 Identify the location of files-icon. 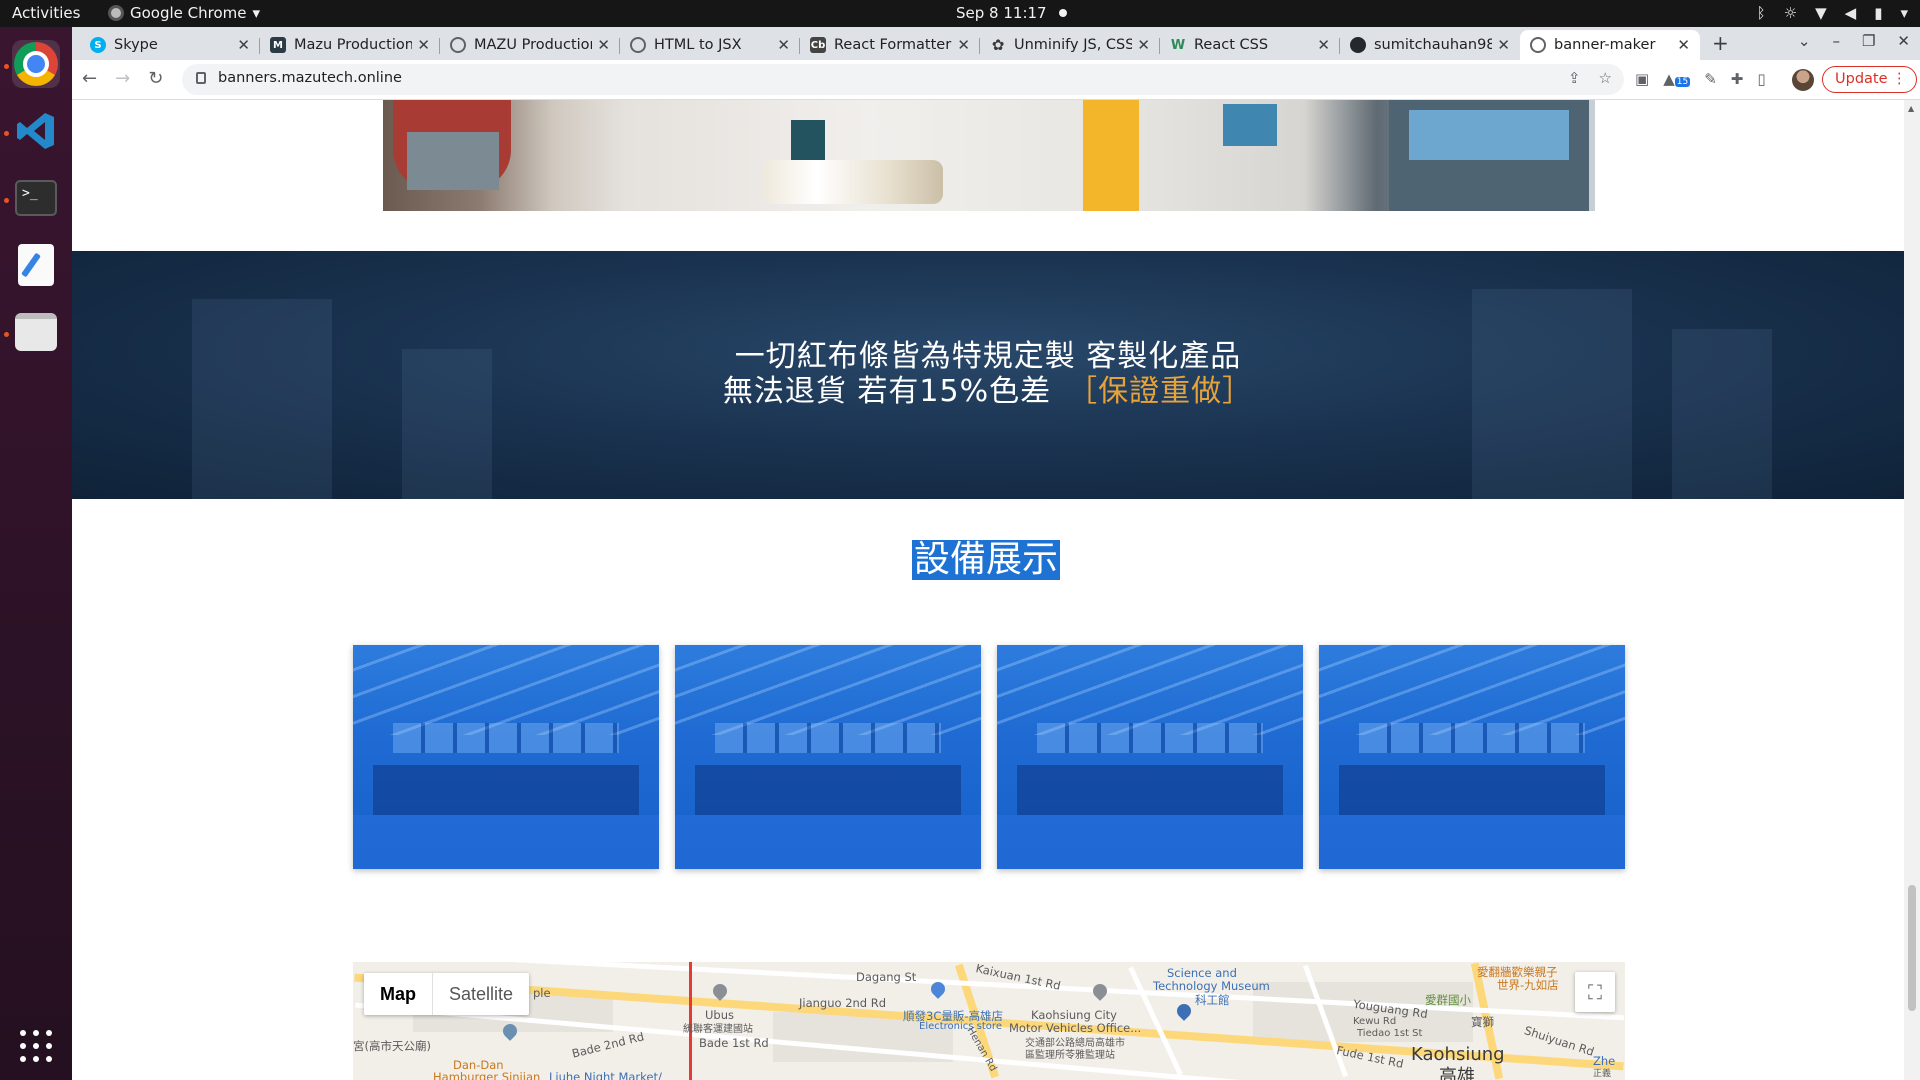
(36, 332).